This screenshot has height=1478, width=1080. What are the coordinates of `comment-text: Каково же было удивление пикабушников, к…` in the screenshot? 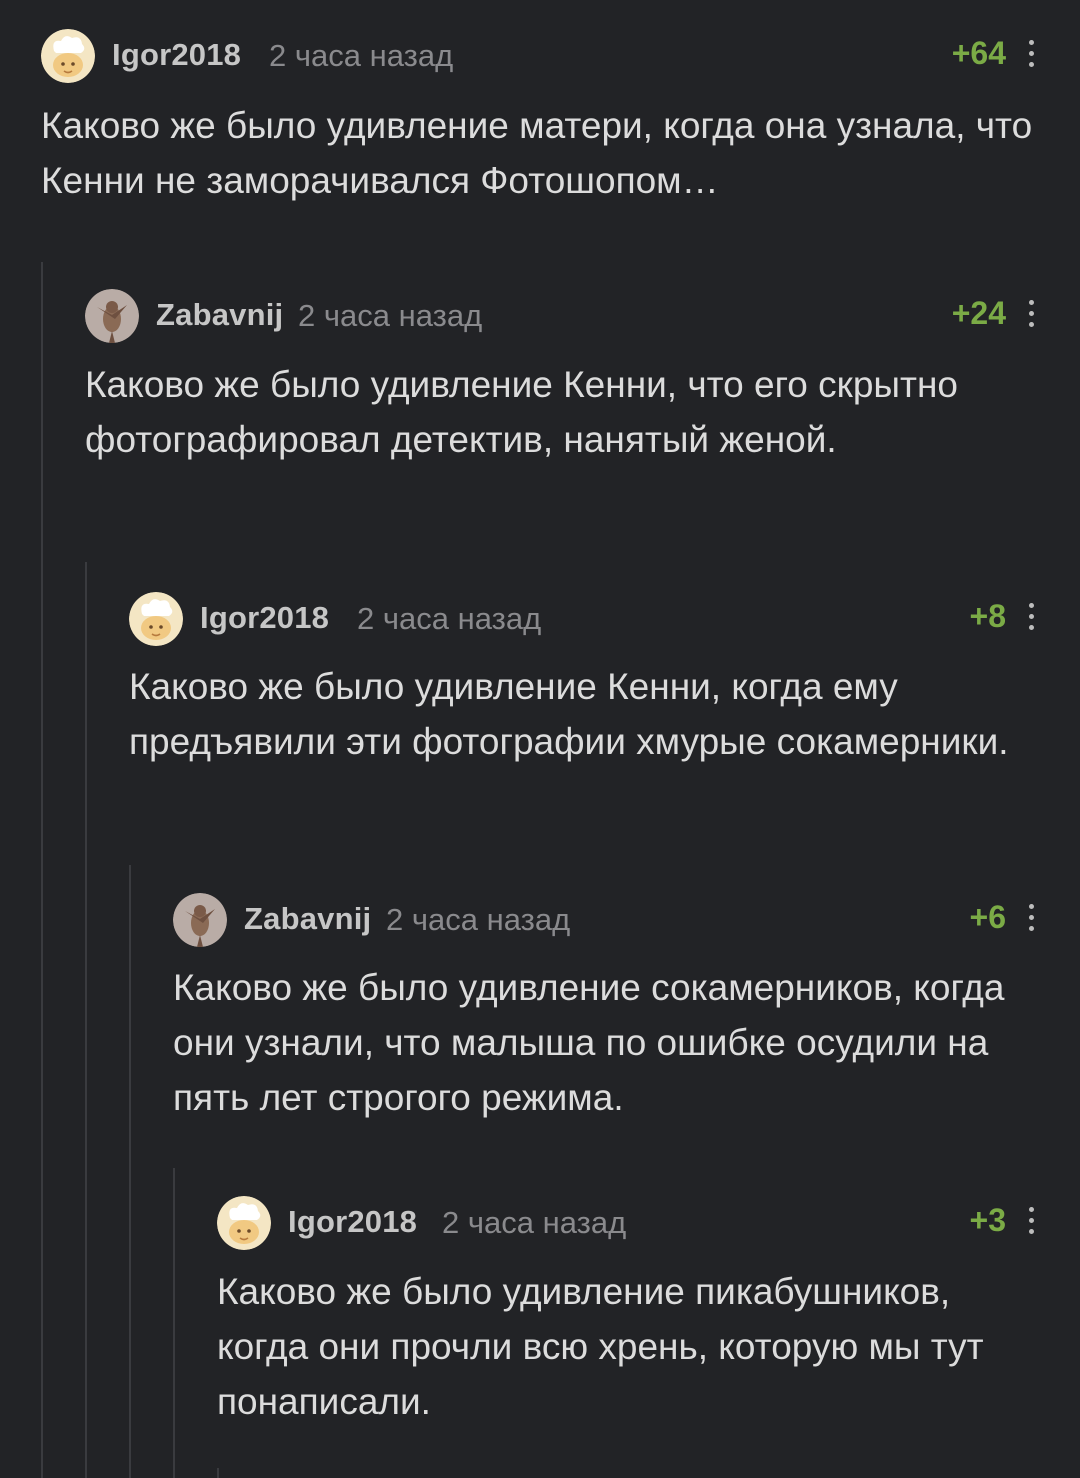 It's located at (600, 1346).